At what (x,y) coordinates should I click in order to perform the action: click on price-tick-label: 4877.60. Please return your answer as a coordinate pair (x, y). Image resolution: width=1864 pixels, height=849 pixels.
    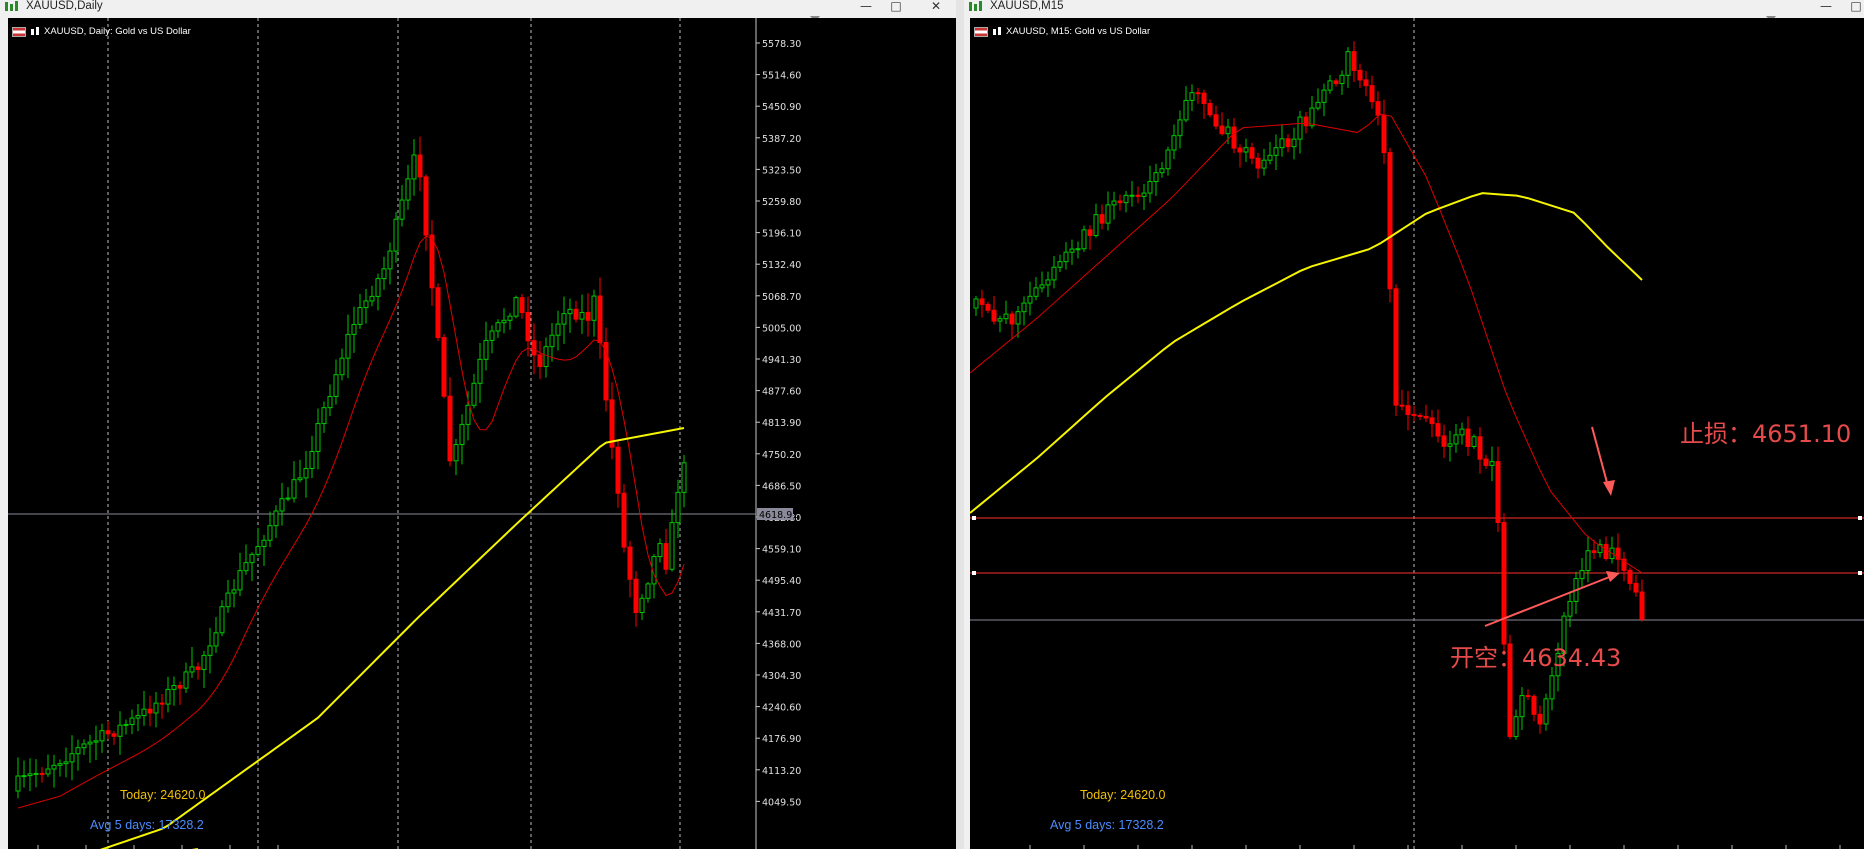
    Looking at the image, I should click on (781, 392).